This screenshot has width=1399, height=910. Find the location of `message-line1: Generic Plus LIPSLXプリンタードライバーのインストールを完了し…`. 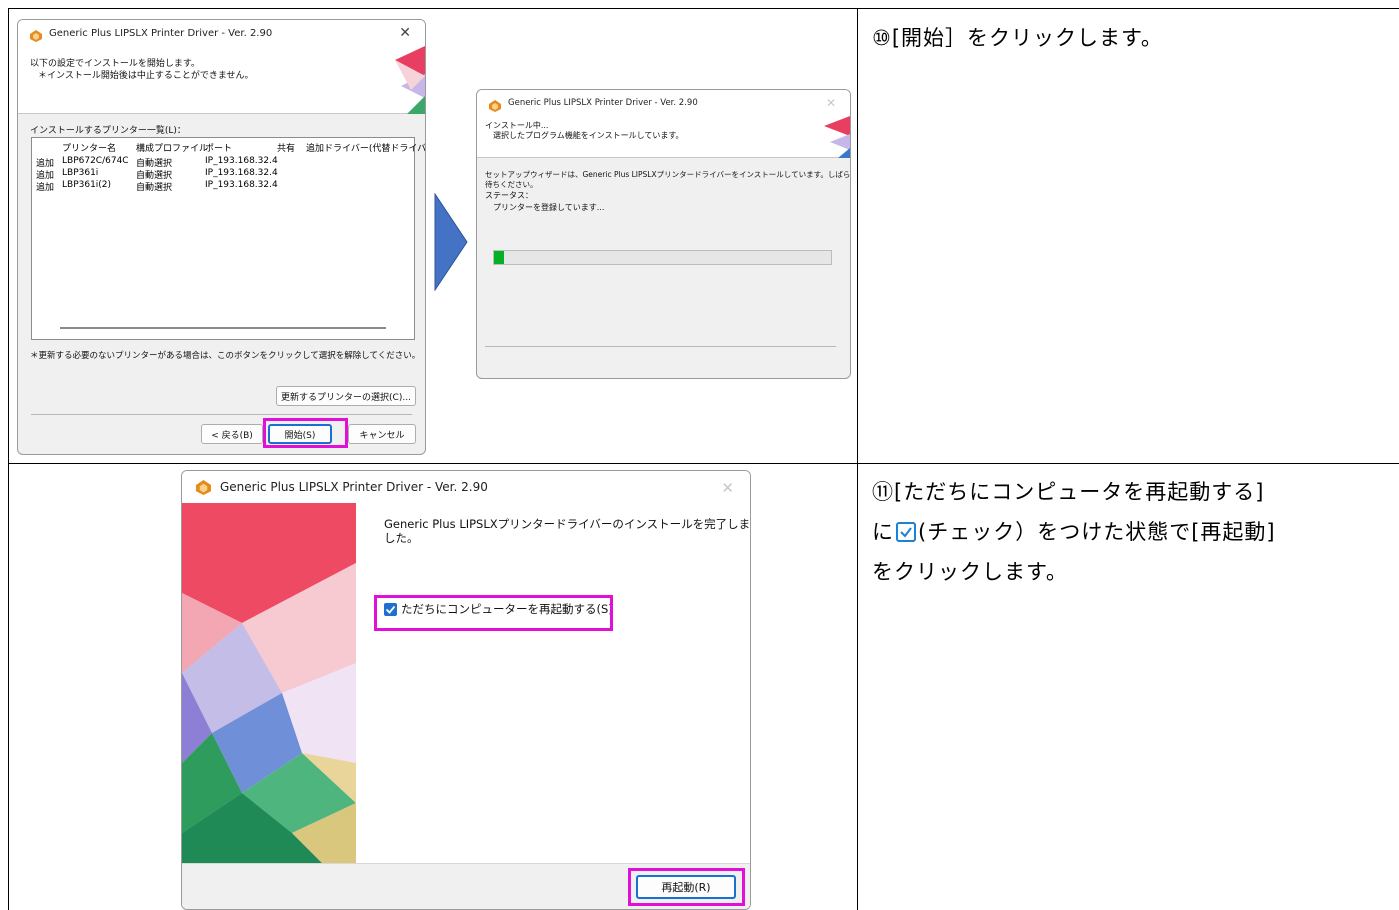

message-line1: Generic Plus LIPSLXプリンタードライバーのインストールを完了し… is located at coordinates (567, 524).